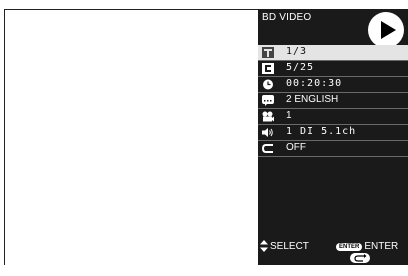  Describe the element at coordinates (133, 9) in the screenshot. I see `video-frame-top-edge` at that location.